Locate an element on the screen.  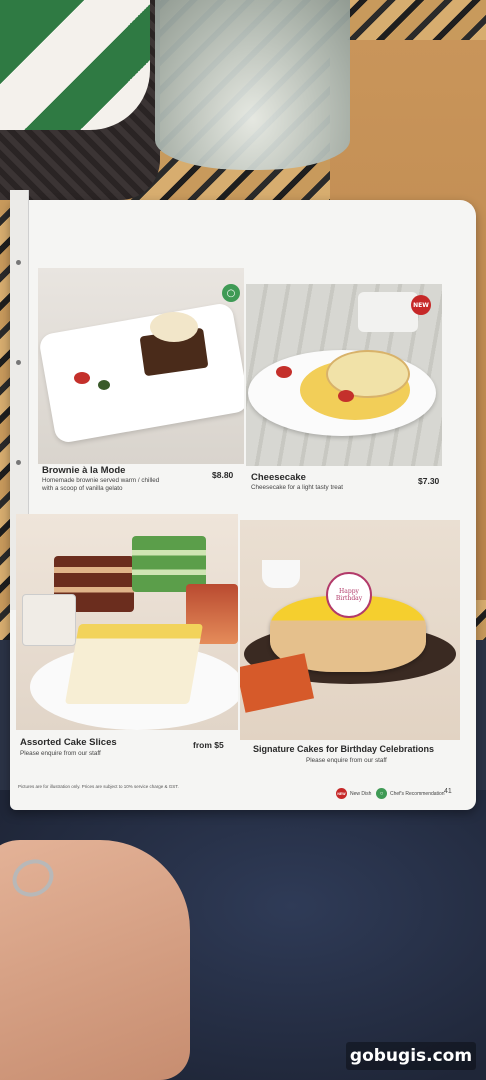
description-line: Cheesecake for a light tasty treat is located at coordinates (297, 487).